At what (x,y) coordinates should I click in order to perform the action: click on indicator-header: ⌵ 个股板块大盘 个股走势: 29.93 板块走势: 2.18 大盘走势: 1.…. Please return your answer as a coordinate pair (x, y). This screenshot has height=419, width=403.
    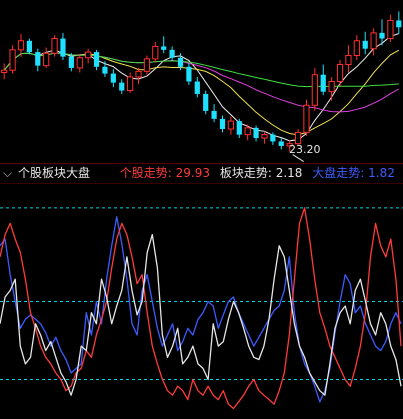
    Looking at the image, I should click on (201, 173).